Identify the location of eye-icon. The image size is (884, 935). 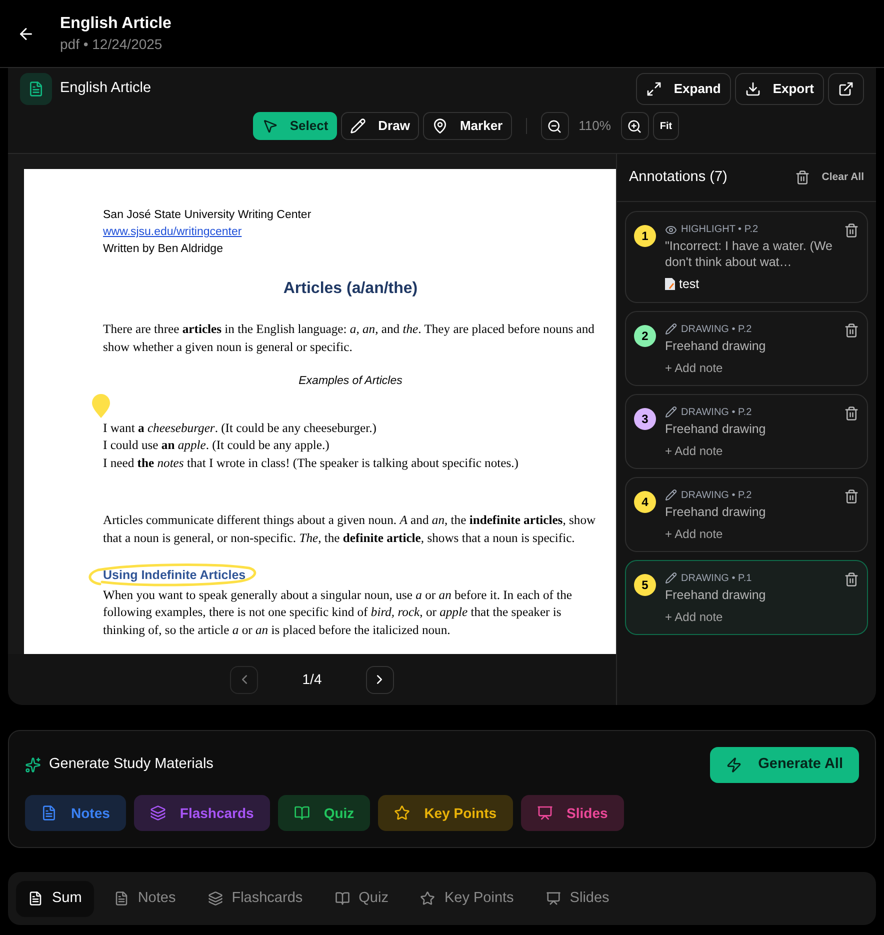
(671, 230).